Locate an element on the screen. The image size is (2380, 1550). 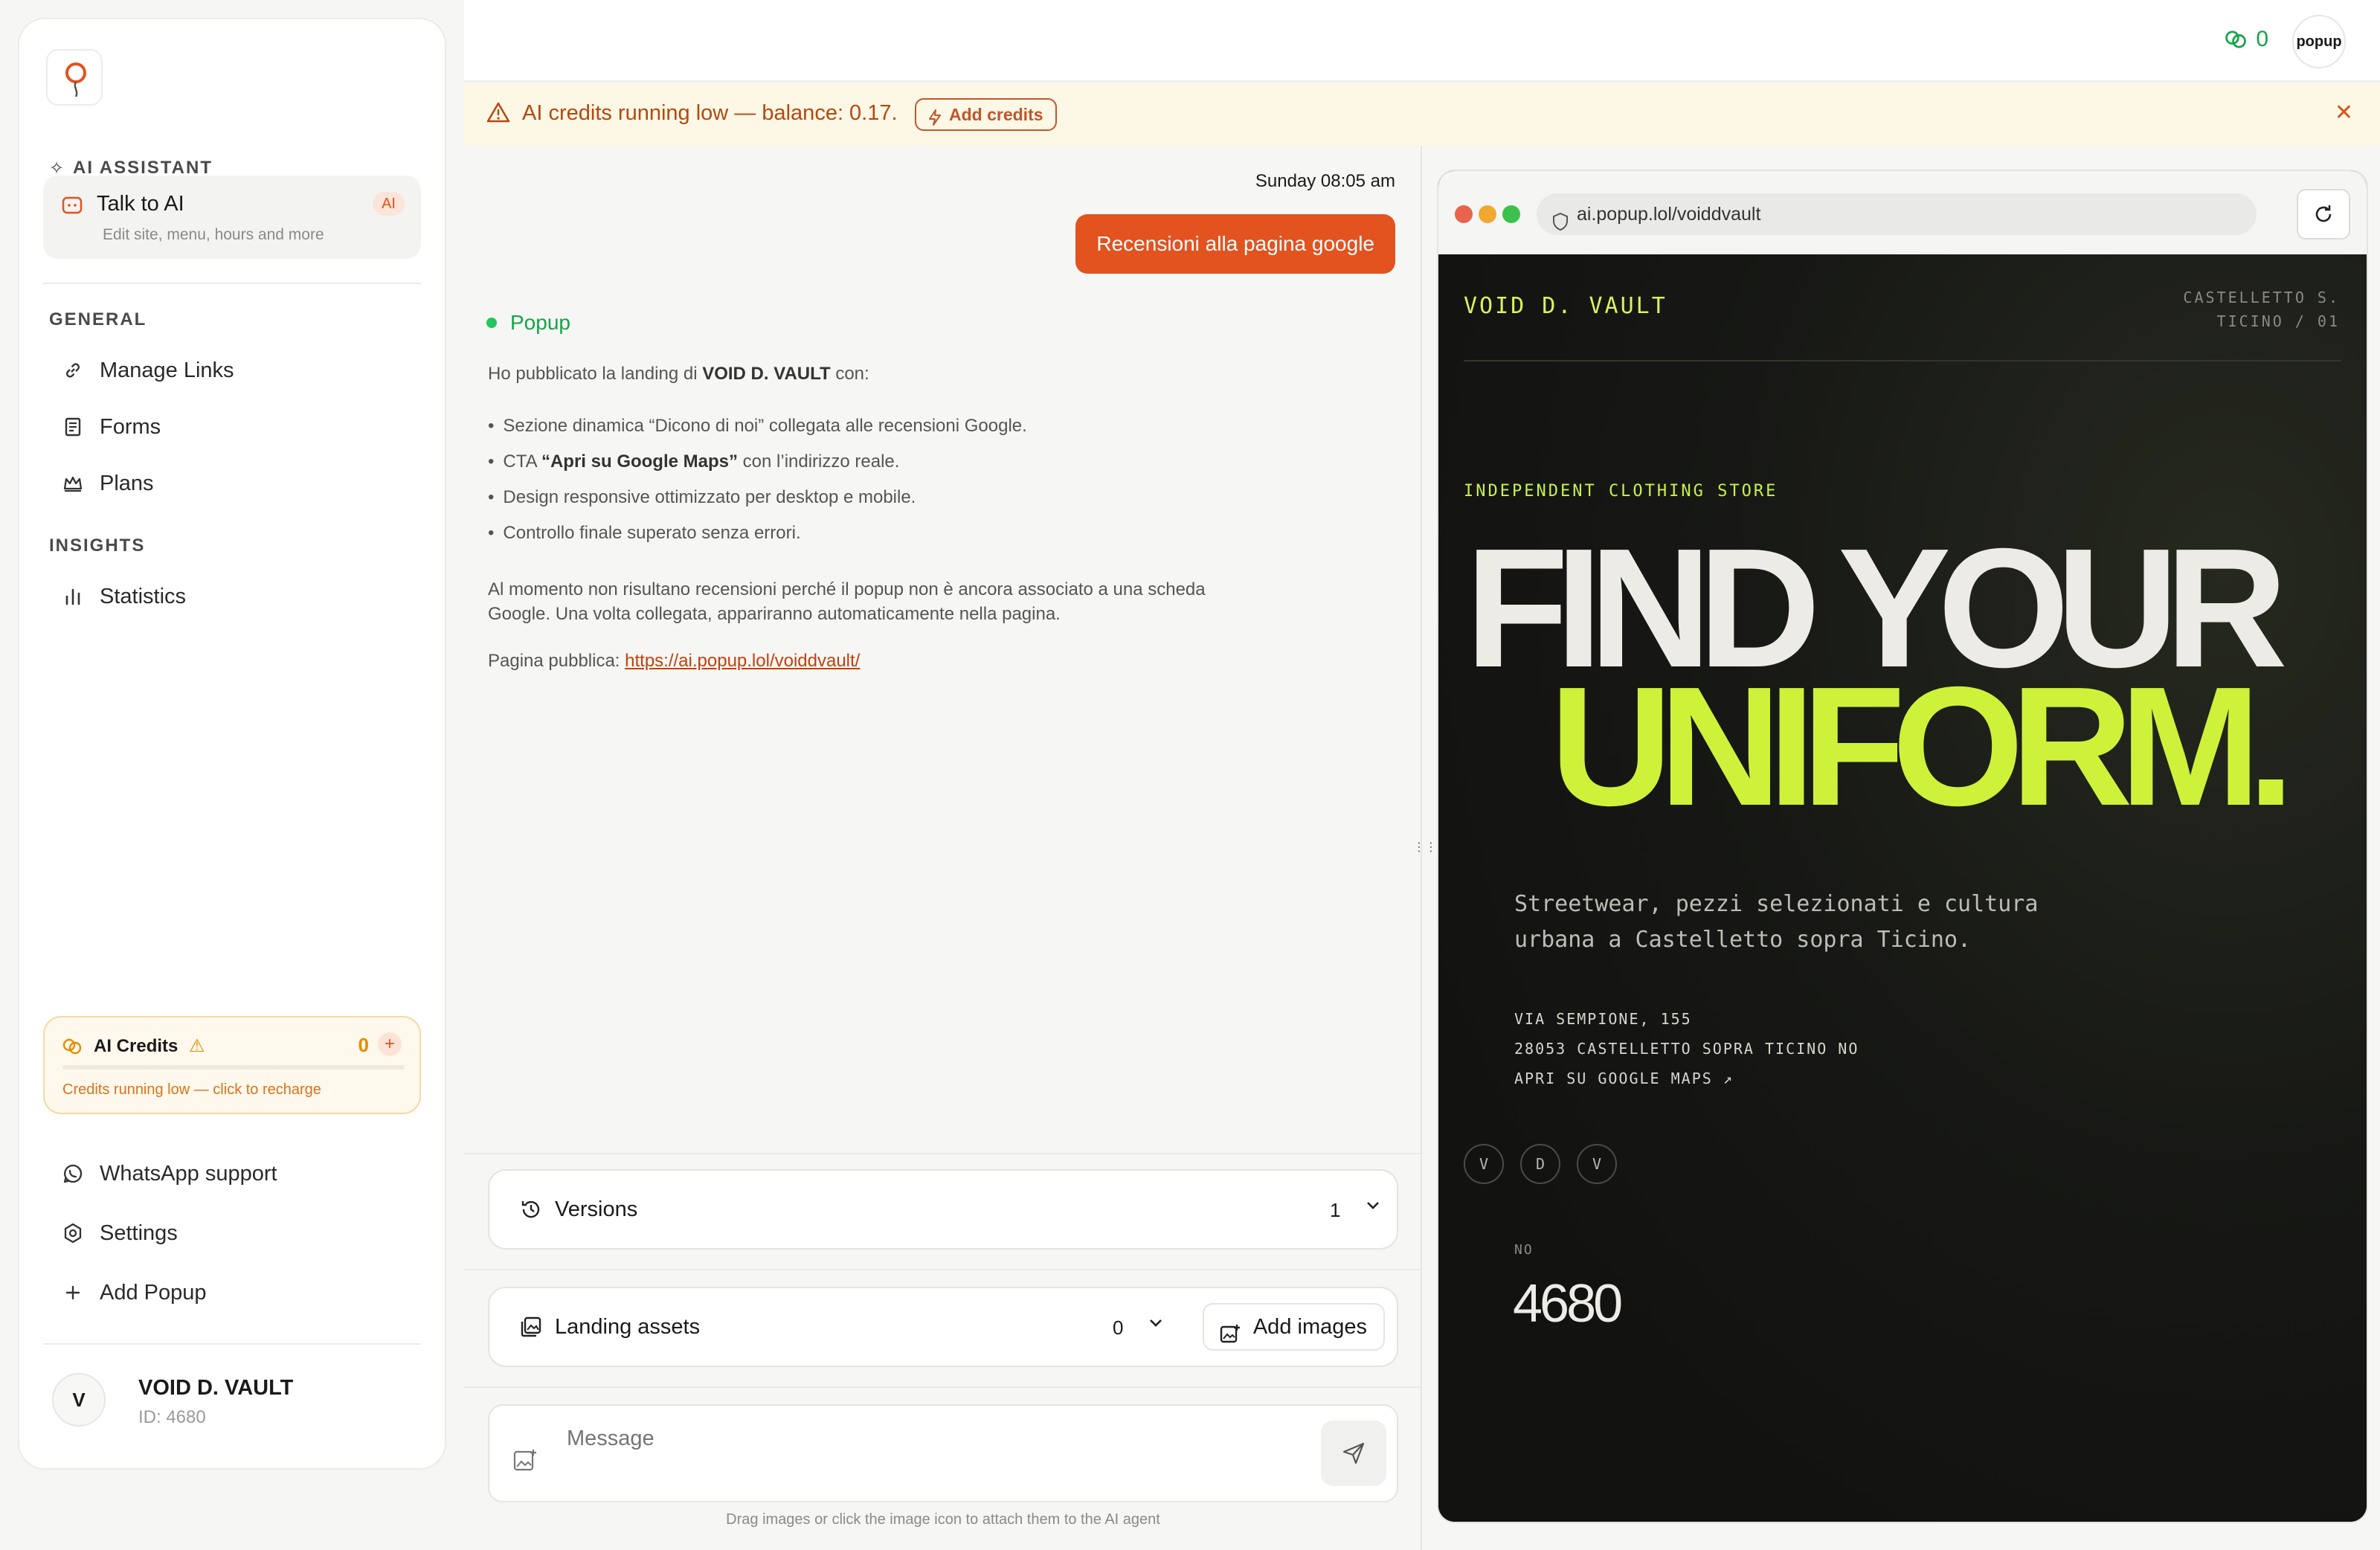
sidebar-item-manage-links: Manage Links is located at coordinates (147, 370).